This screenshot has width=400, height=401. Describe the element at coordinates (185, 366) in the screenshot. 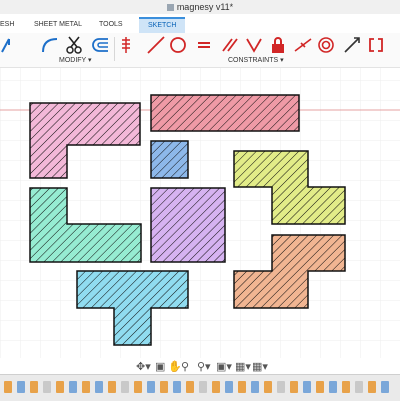

I see `zoom-icon: ⚲` at that location.